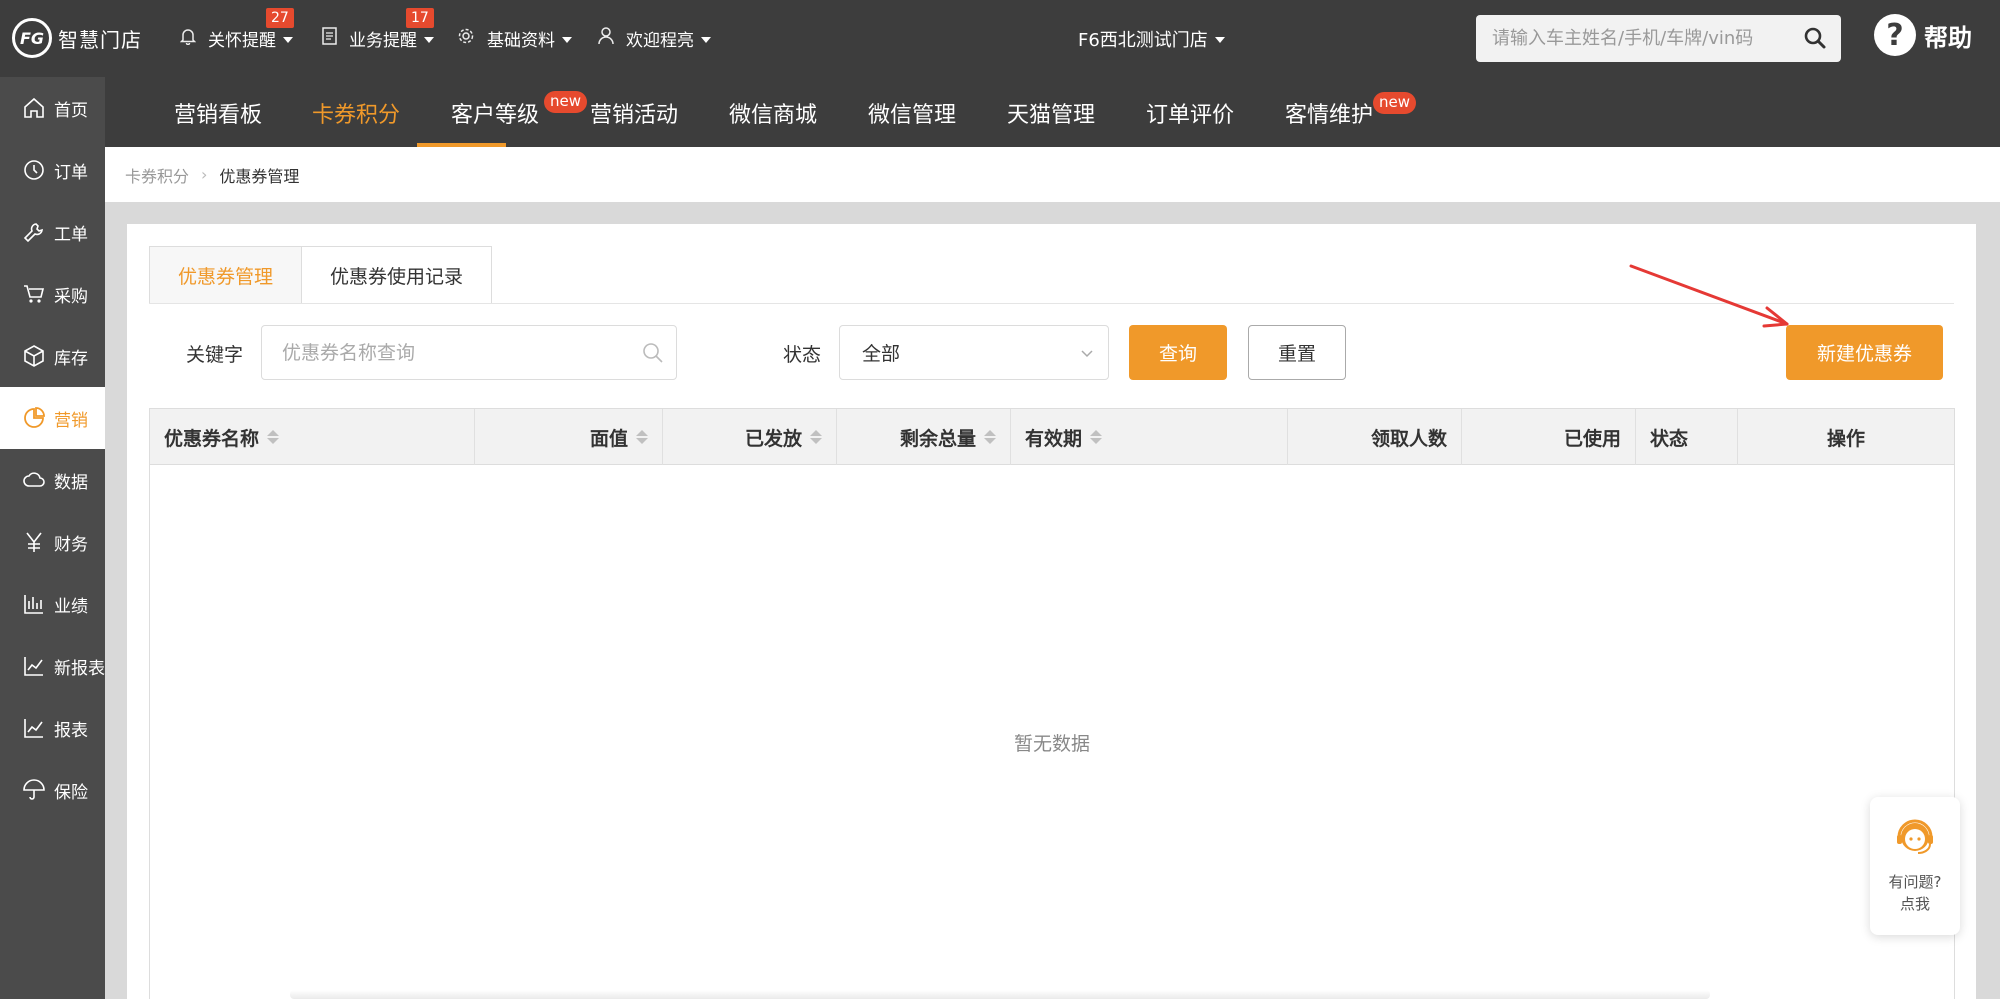  I want to click on sidebar-item: 业绩, so click(52, 604).